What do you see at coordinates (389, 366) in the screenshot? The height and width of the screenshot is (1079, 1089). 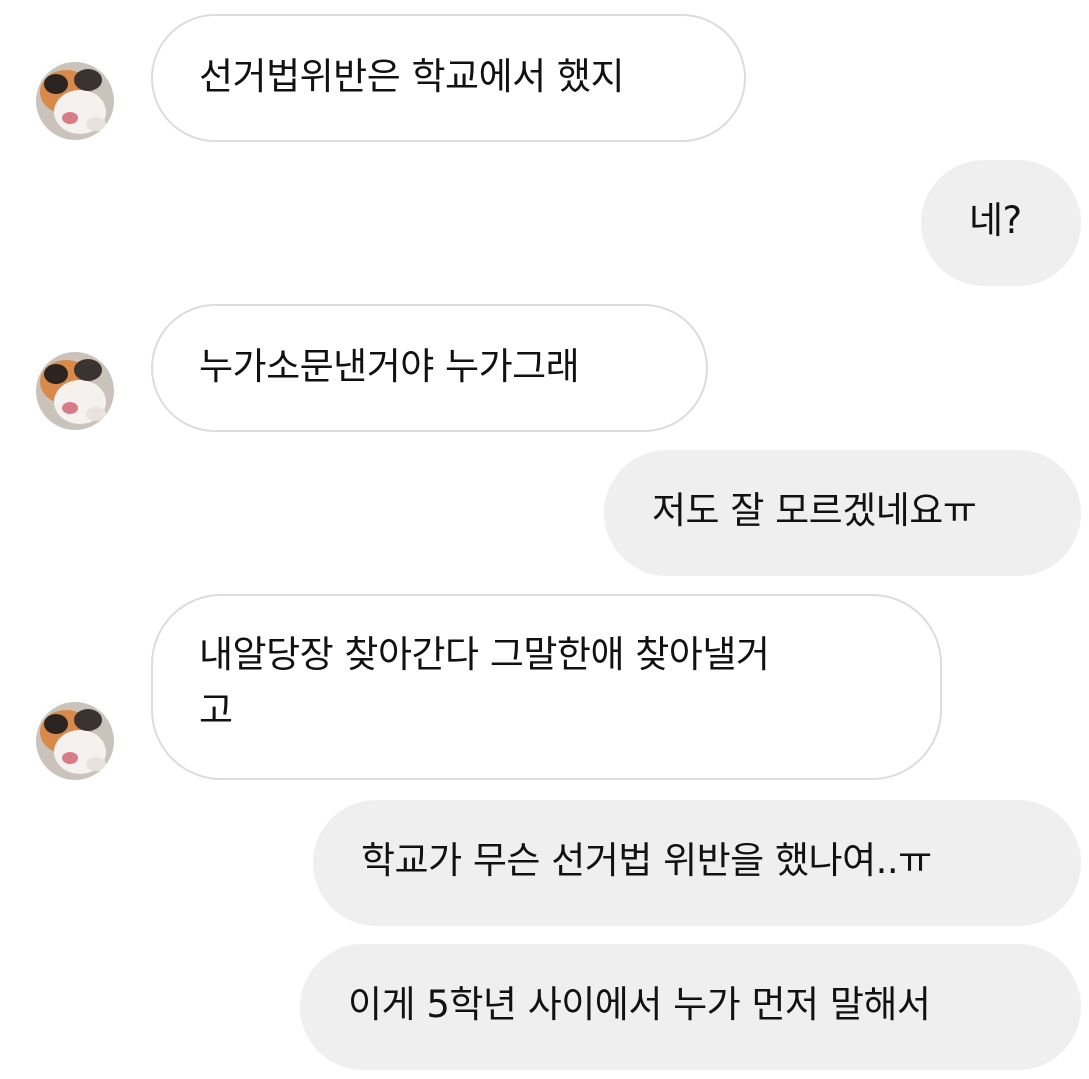 I see `message-text: 누가소문낸거야 누가그래` at bounding box center [389, 366].